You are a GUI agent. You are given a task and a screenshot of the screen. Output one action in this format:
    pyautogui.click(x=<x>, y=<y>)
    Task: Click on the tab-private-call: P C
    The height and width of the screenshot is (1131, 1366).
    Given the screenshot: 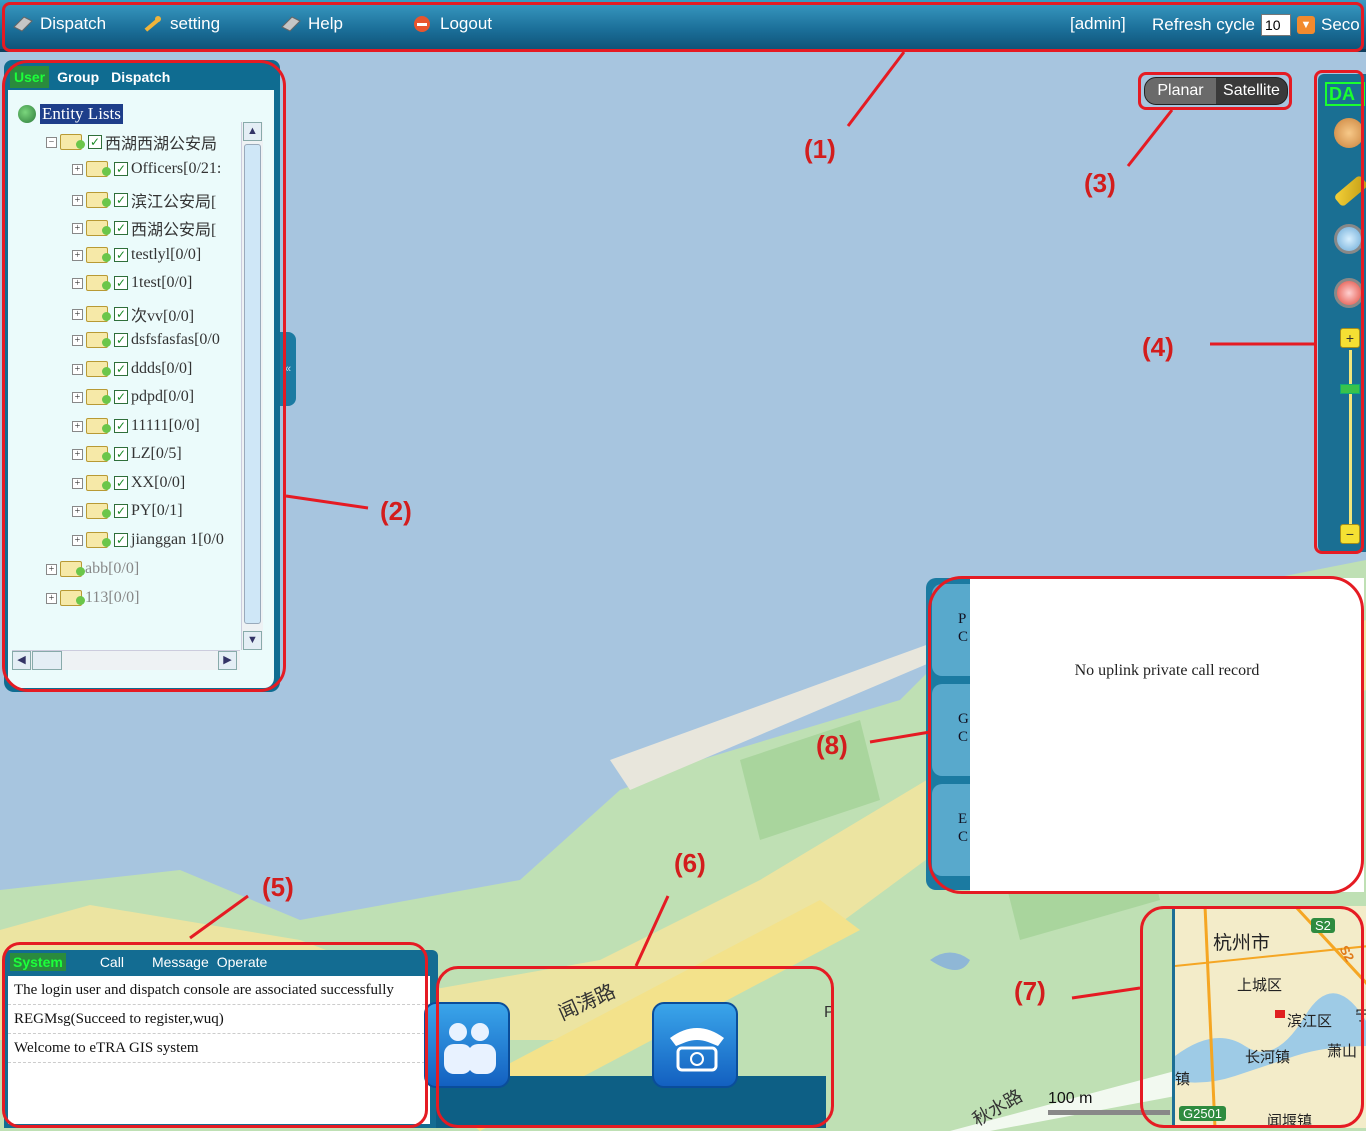 What is the action you would take?
    pyautogui.click(x=951, y=630)
    